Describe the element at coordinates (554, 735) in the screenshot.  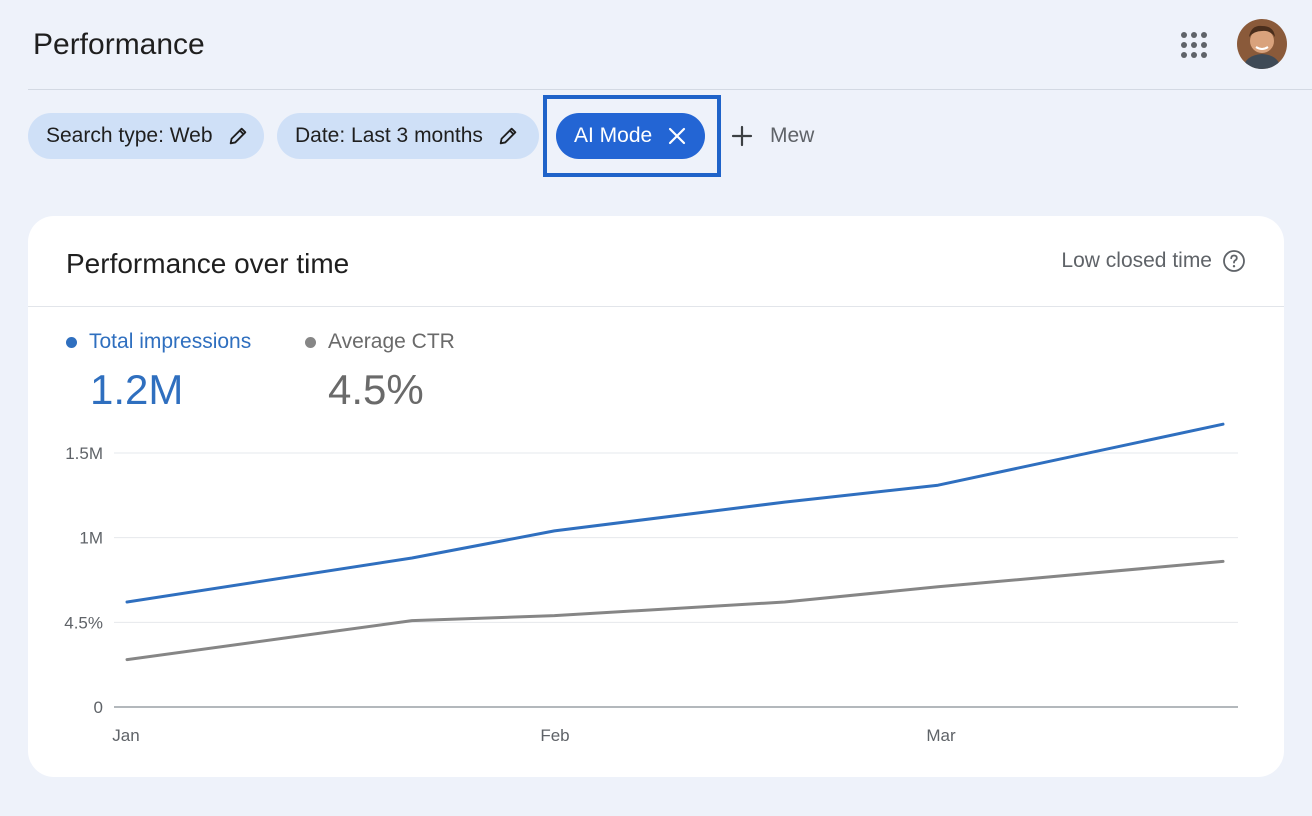
I see `x-tick-label: Feb` at that location.